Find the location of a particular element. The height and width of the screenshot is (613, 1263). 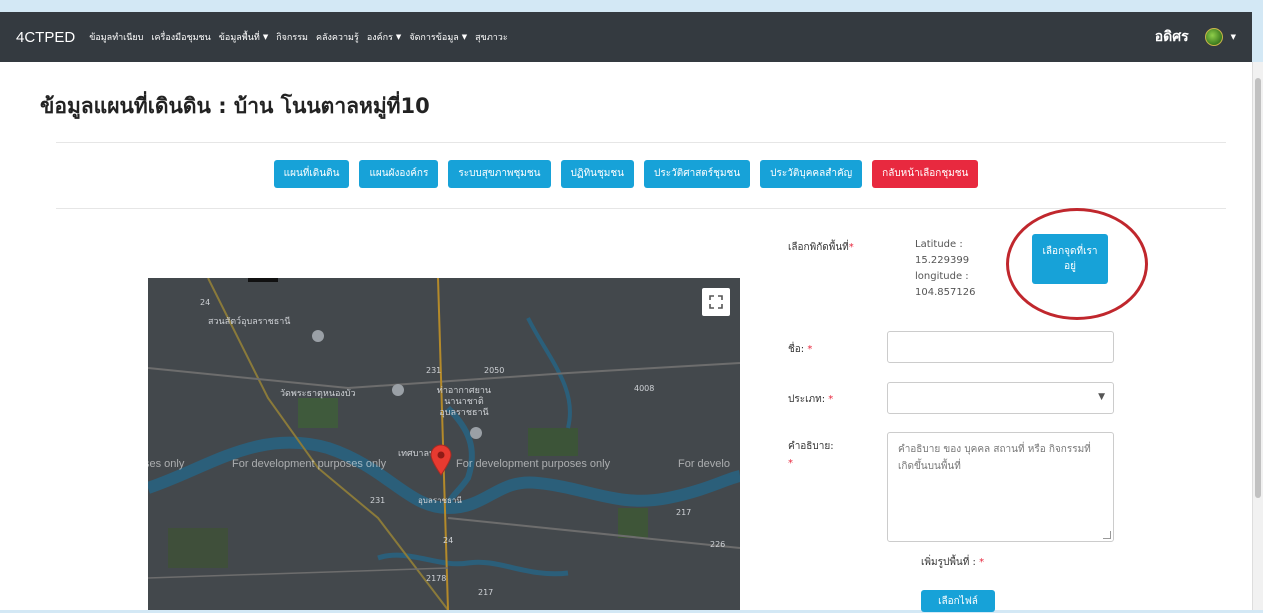

tab-calendar: ปฏิทินชุมชน is located at coordinates (597, 174).